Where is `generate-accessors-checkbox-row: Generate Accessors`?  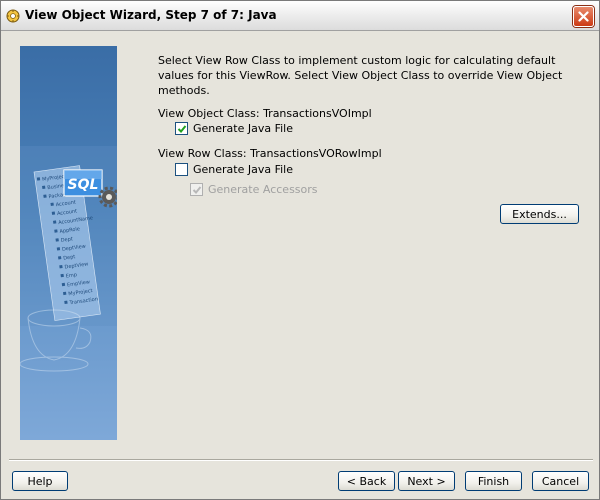 generate-accessors-checkbox-row: Generate Accessors is located at coordinates (254, 189).